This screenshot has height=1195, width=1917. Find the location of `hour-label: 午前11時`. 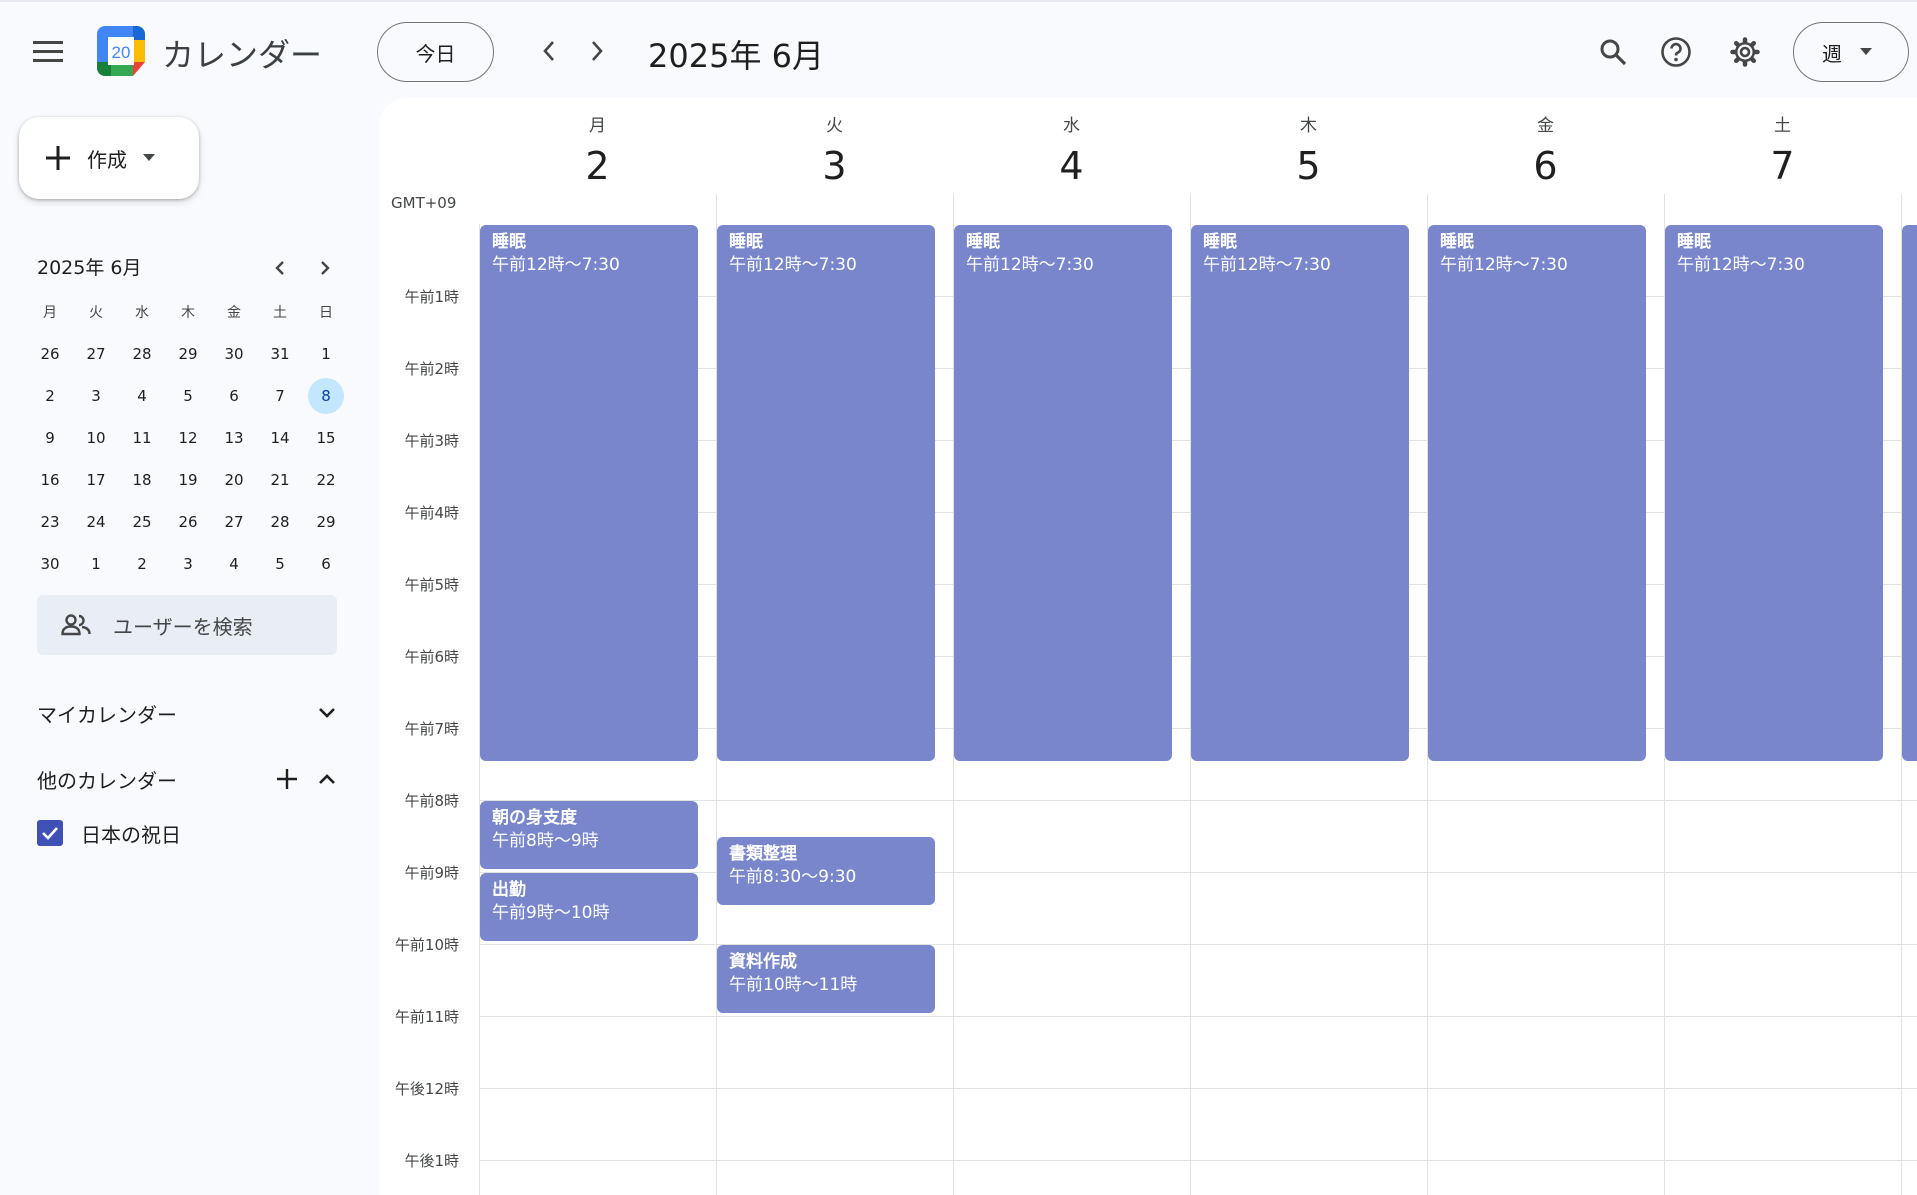

hour-label: 午前11時 is located at coordinates (426, 1017).